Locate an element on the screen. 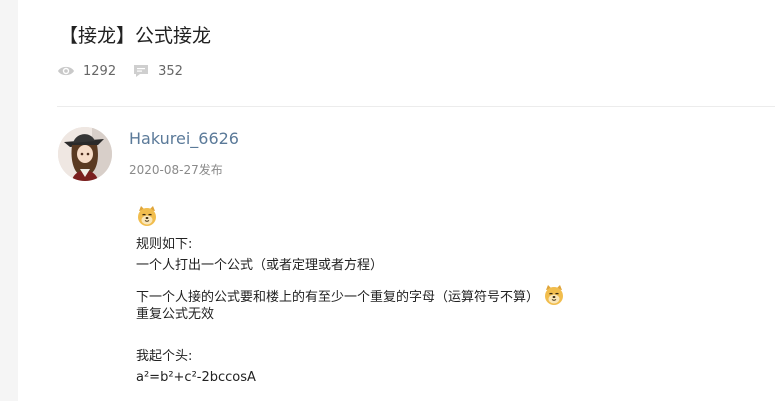  eye-icon is located at coordinates (66, 71).